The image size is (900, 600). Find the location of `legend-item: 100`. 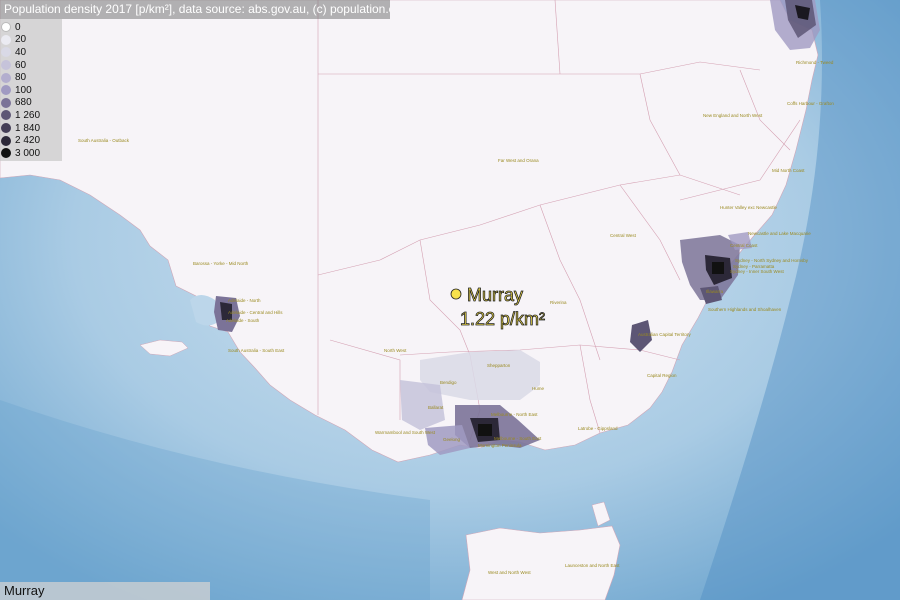

legend-item: 100 is located at coordinates (31, 90).